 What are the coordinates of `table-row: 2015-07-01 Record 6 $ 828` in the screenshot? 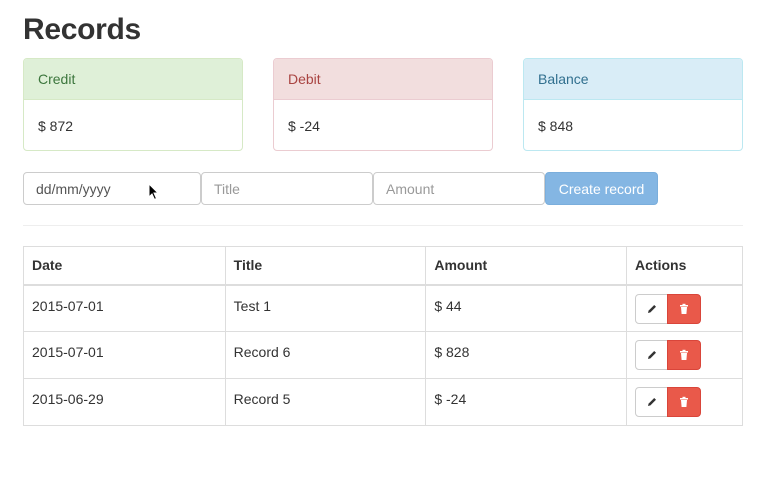 It's located at (383, 355).